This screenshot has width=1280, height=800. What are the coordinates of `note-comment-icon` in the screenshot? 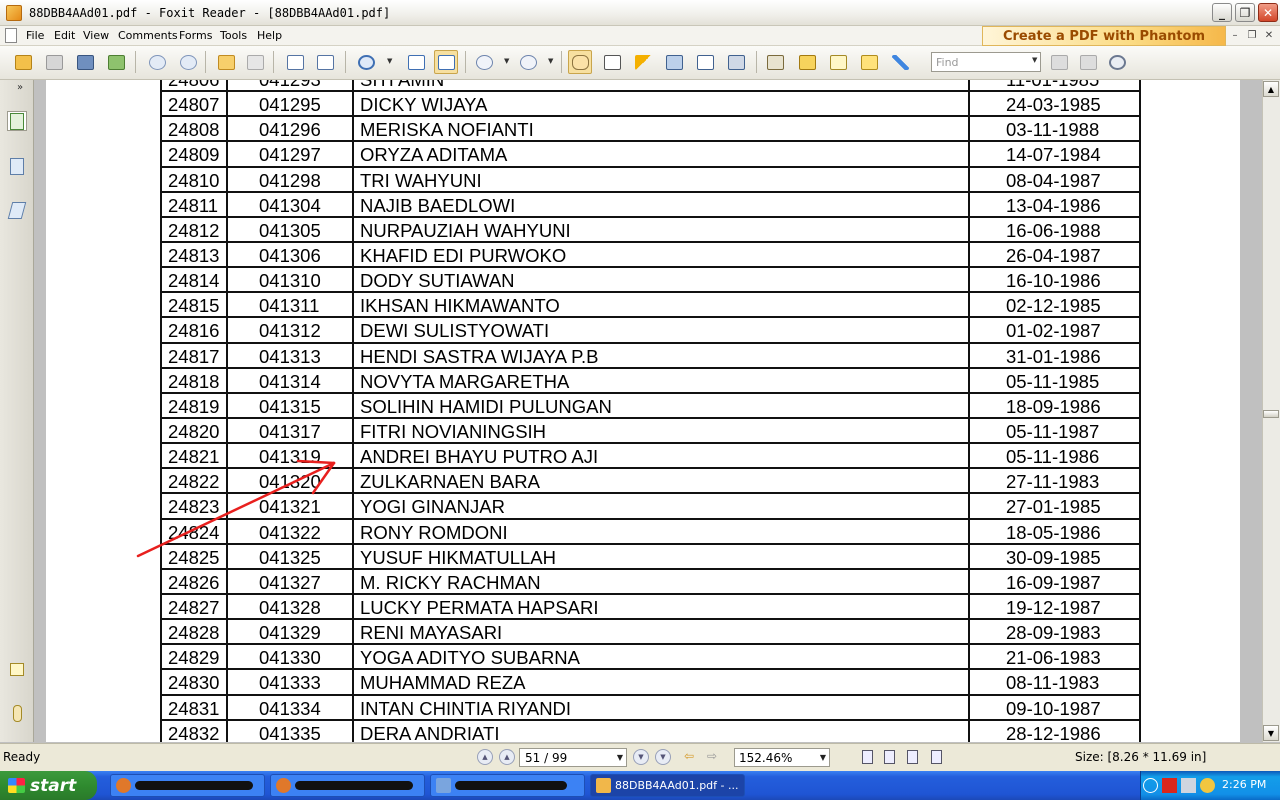 It's located at (869, 62).